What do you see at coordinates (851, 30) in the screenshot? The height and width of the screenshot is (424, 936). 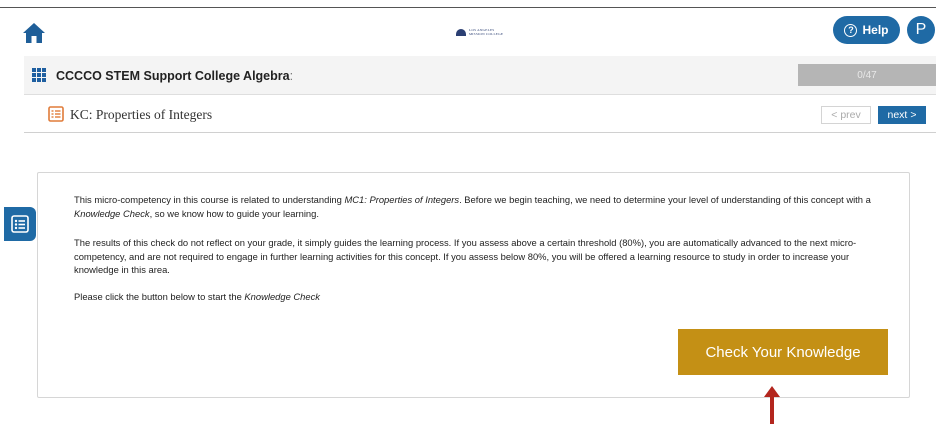 I see `question-circle-icon: ?` at bounding box center [851, 30].